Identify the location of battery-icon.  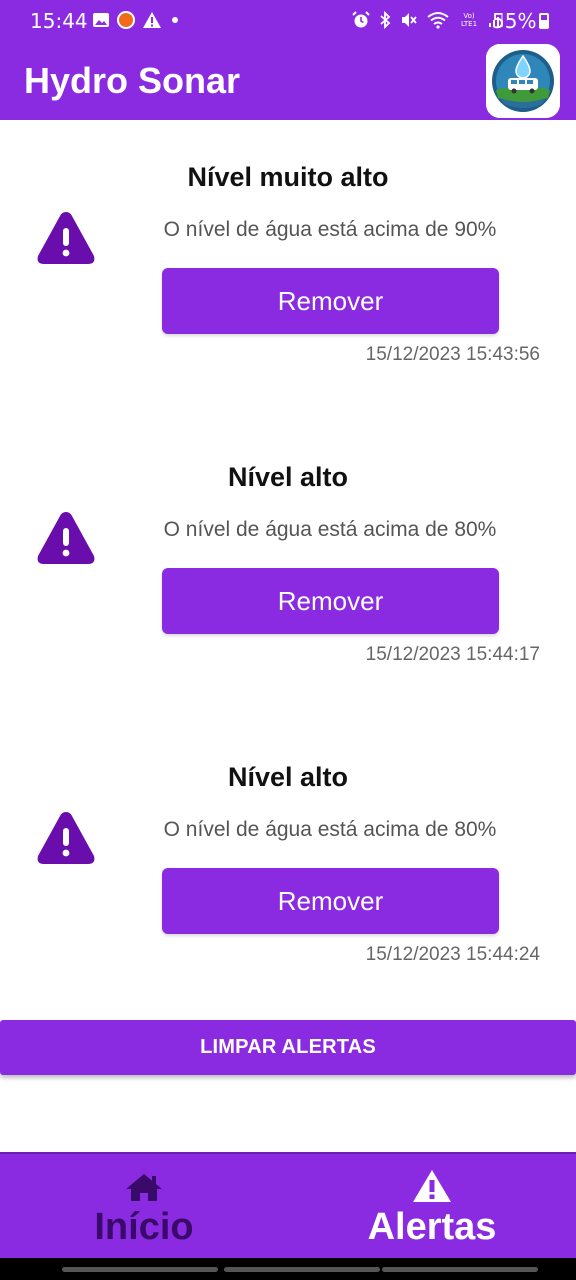
(544, 21).